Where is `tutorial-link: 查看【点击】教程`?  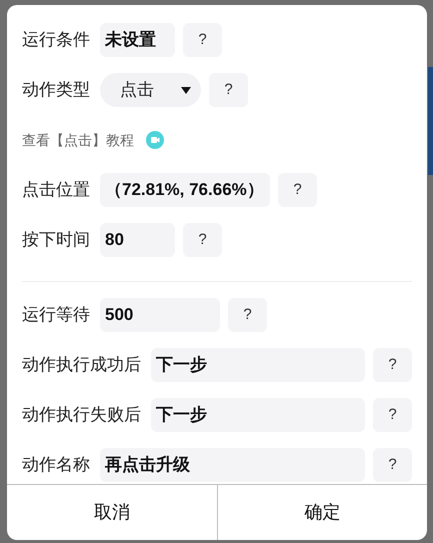
tutorial-link: 查看【点击】教程 is located at coordinates (78, 140).